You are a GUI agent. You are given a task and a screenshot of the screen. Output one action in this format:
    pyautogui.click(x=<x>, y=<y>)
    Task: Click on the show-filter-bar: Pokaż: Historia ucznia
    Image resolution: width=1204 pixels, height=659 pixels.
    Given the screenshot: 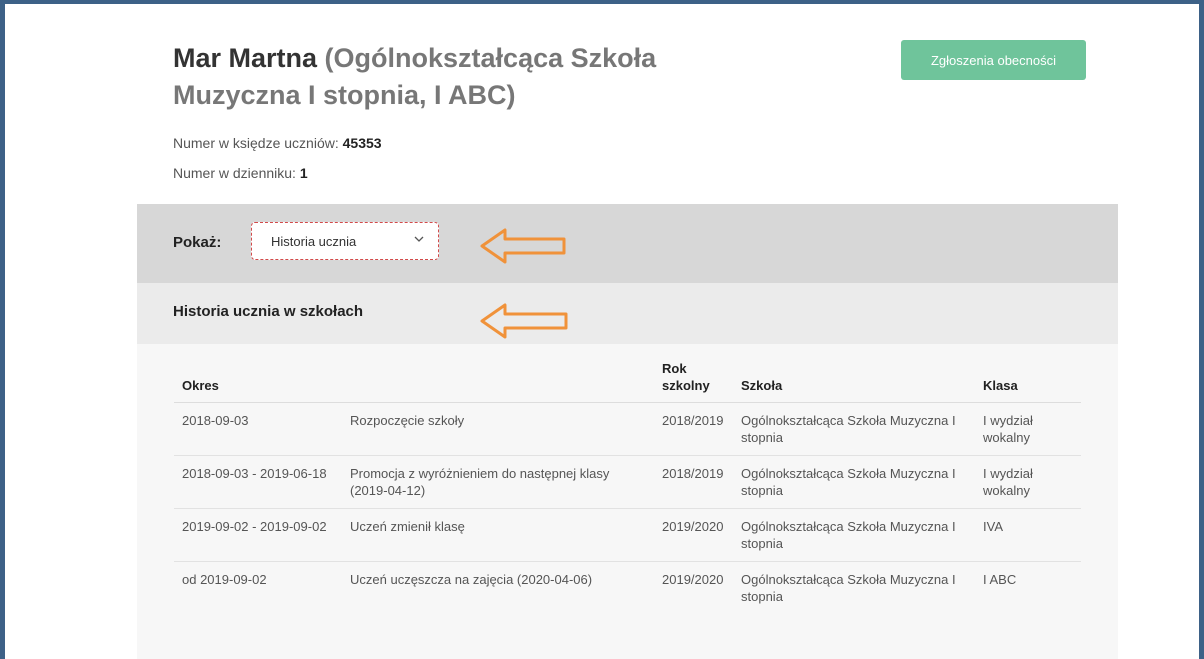 What is the action you would take?
    pyautogui.click(x=627, y=243)
    